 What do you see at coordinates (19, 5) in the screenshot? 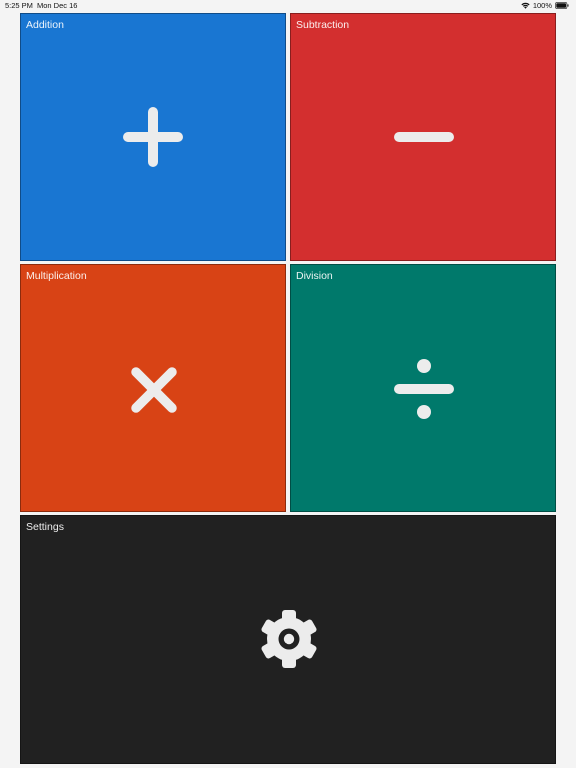
I see `status-time: 5:25 PM` at bounding box center [19, 5].